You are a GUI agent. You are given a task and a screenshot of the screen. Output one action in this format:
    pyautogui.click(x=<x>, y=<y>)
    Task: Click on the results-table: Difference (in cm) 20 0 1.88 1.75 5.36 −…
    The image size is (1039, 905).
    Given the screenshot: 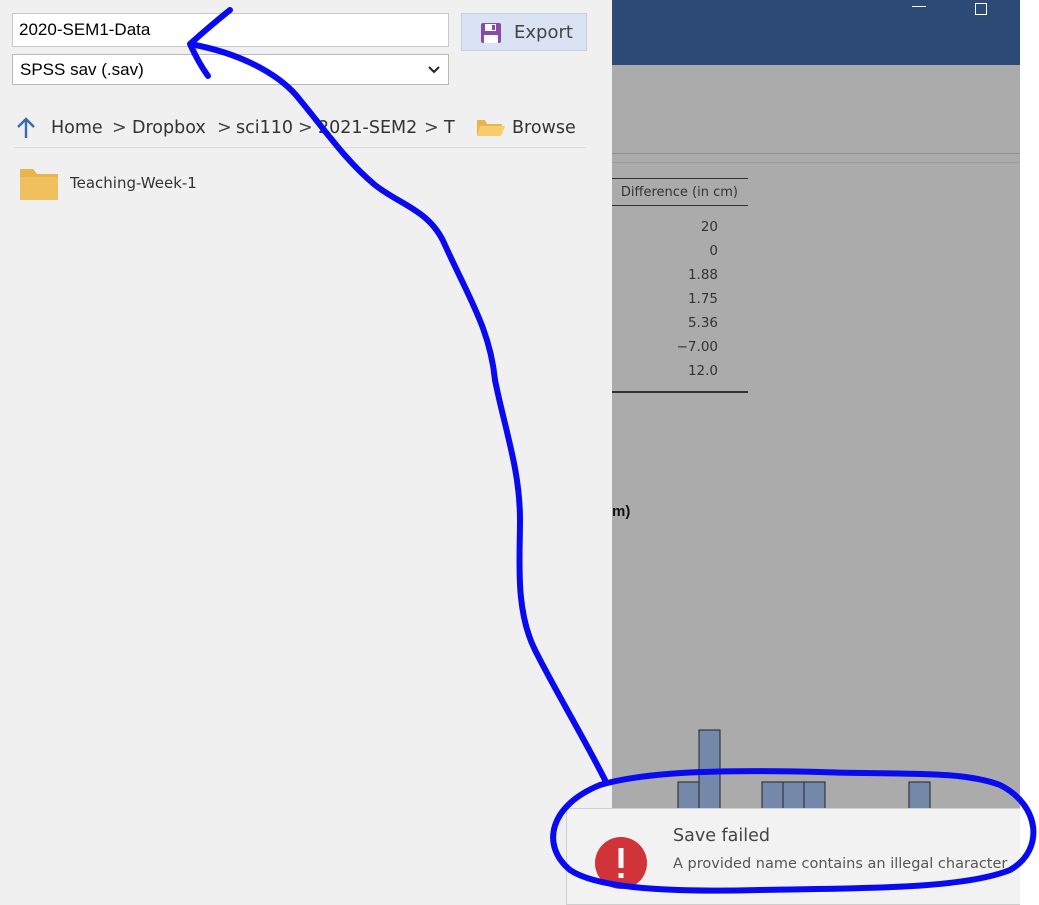 What is the action you would take?
    pyautogui.click(x=680, y=286)
    